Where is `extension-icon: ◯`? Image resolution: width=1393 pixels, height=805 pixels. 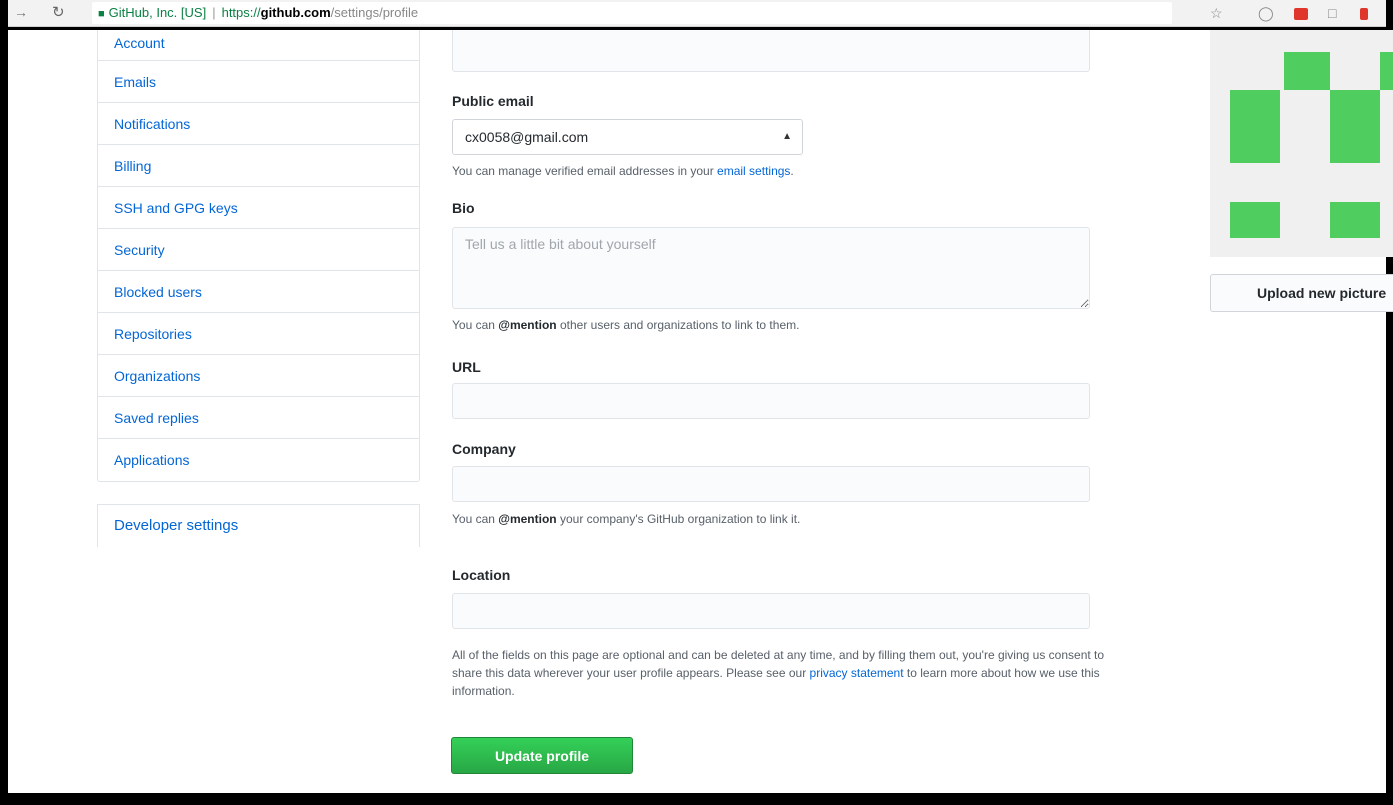 extension-icon: ◯ is located at coordinates (1266, 13).